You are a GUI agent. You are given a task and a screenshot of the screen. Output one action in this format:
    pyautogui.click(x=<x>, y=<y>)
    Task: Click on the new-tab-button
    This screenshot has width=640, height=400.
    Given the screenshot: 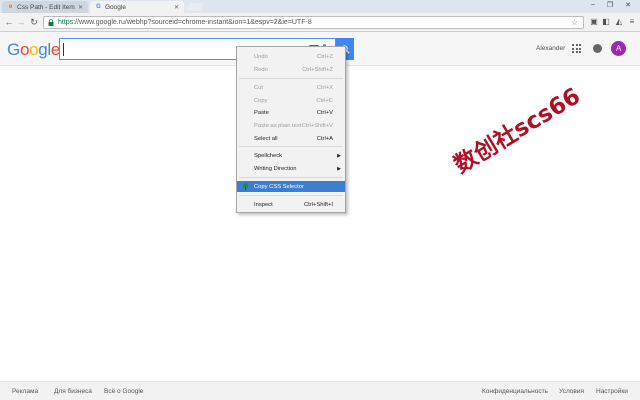 What is the action you would take?
    pyautogui.click(x=195, y=7)
    